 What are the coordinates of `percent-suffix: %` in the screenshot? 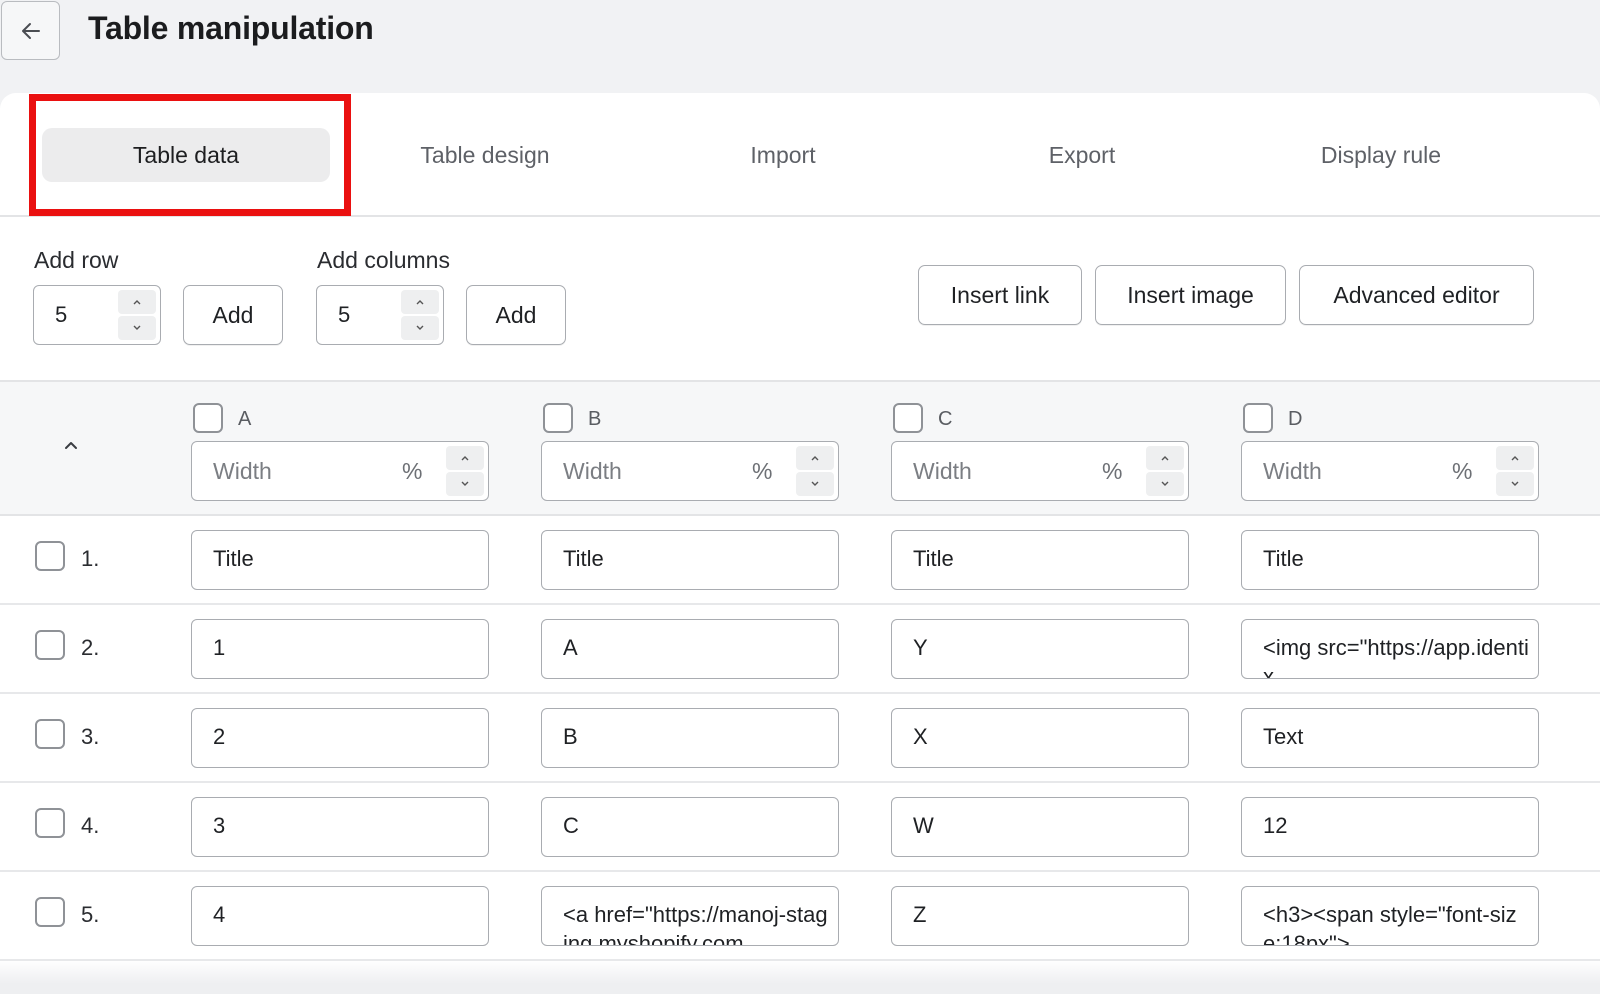 It's located at (1462, 471).